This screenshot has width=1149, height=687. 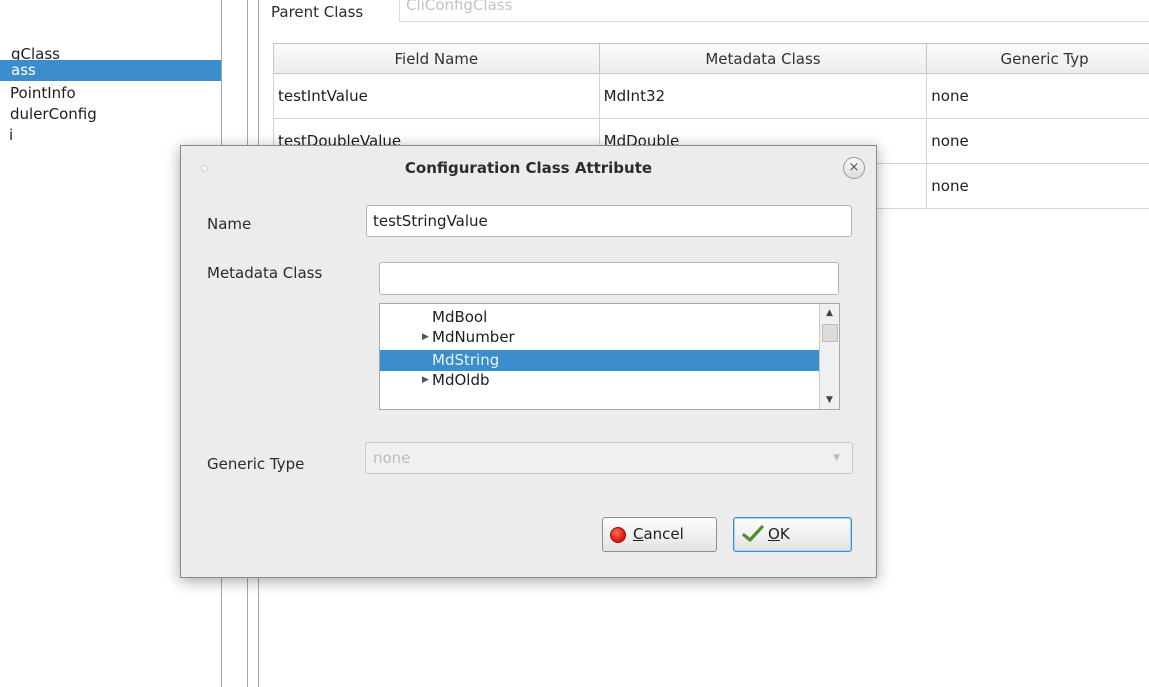 What do you see at coordinates (461, 380) in the screenshot?
I see `list-item-label: MdOldb` at bounding box center [461, 380].